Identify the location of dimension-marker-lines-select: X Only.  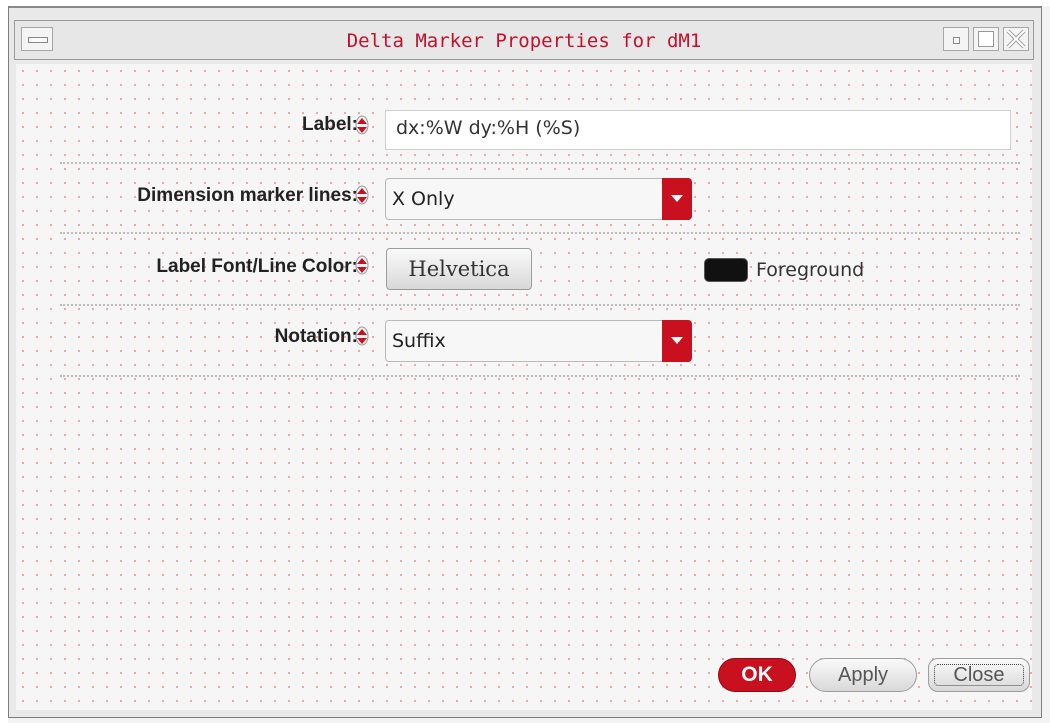
(538, 199).